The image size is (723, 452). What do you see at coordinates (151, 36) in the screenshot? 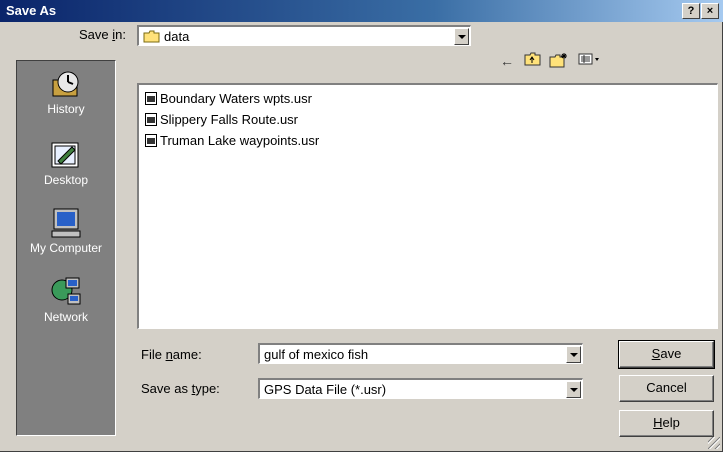
I see `folder-icon` at bounding box center [151, 36].